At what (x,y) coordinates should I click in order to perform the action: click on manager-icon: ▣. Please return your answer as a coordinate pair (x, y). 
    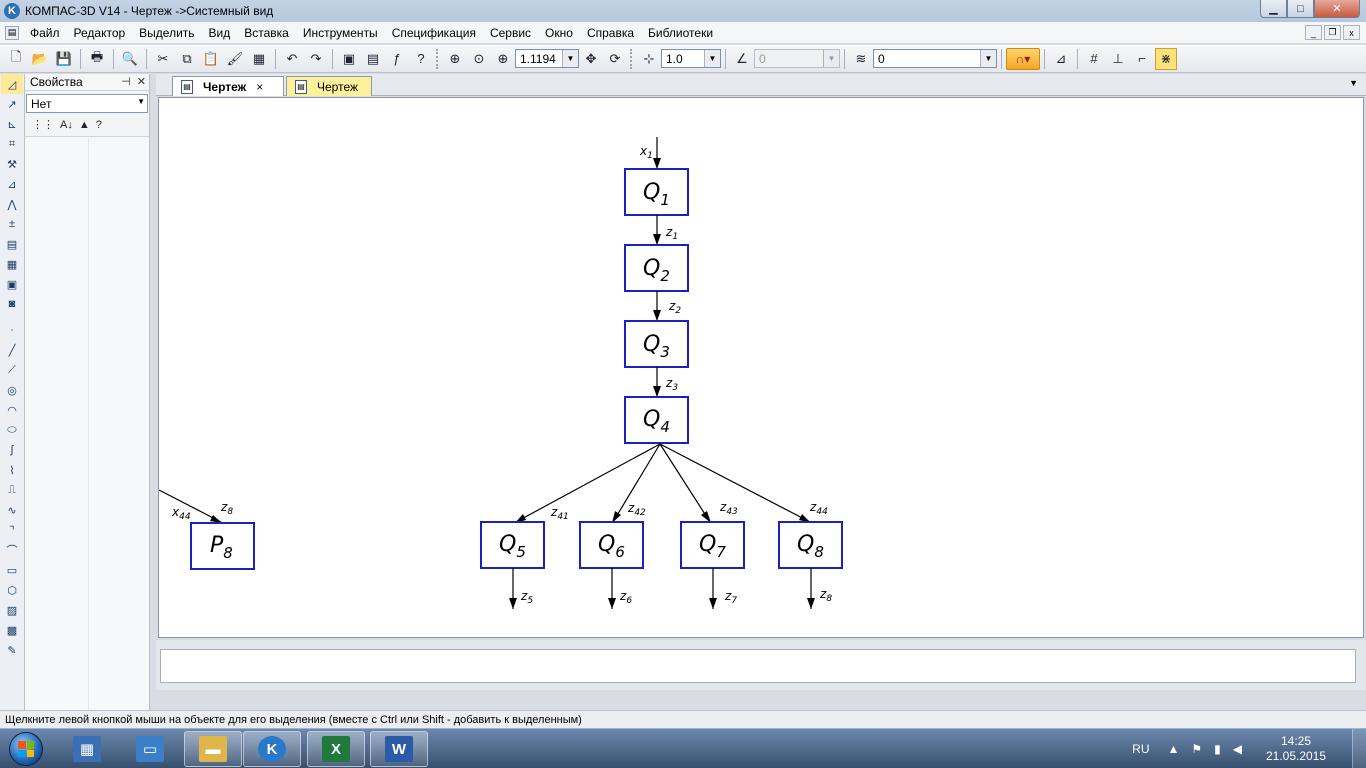
    Looking at the image, I should click on (349, 59).